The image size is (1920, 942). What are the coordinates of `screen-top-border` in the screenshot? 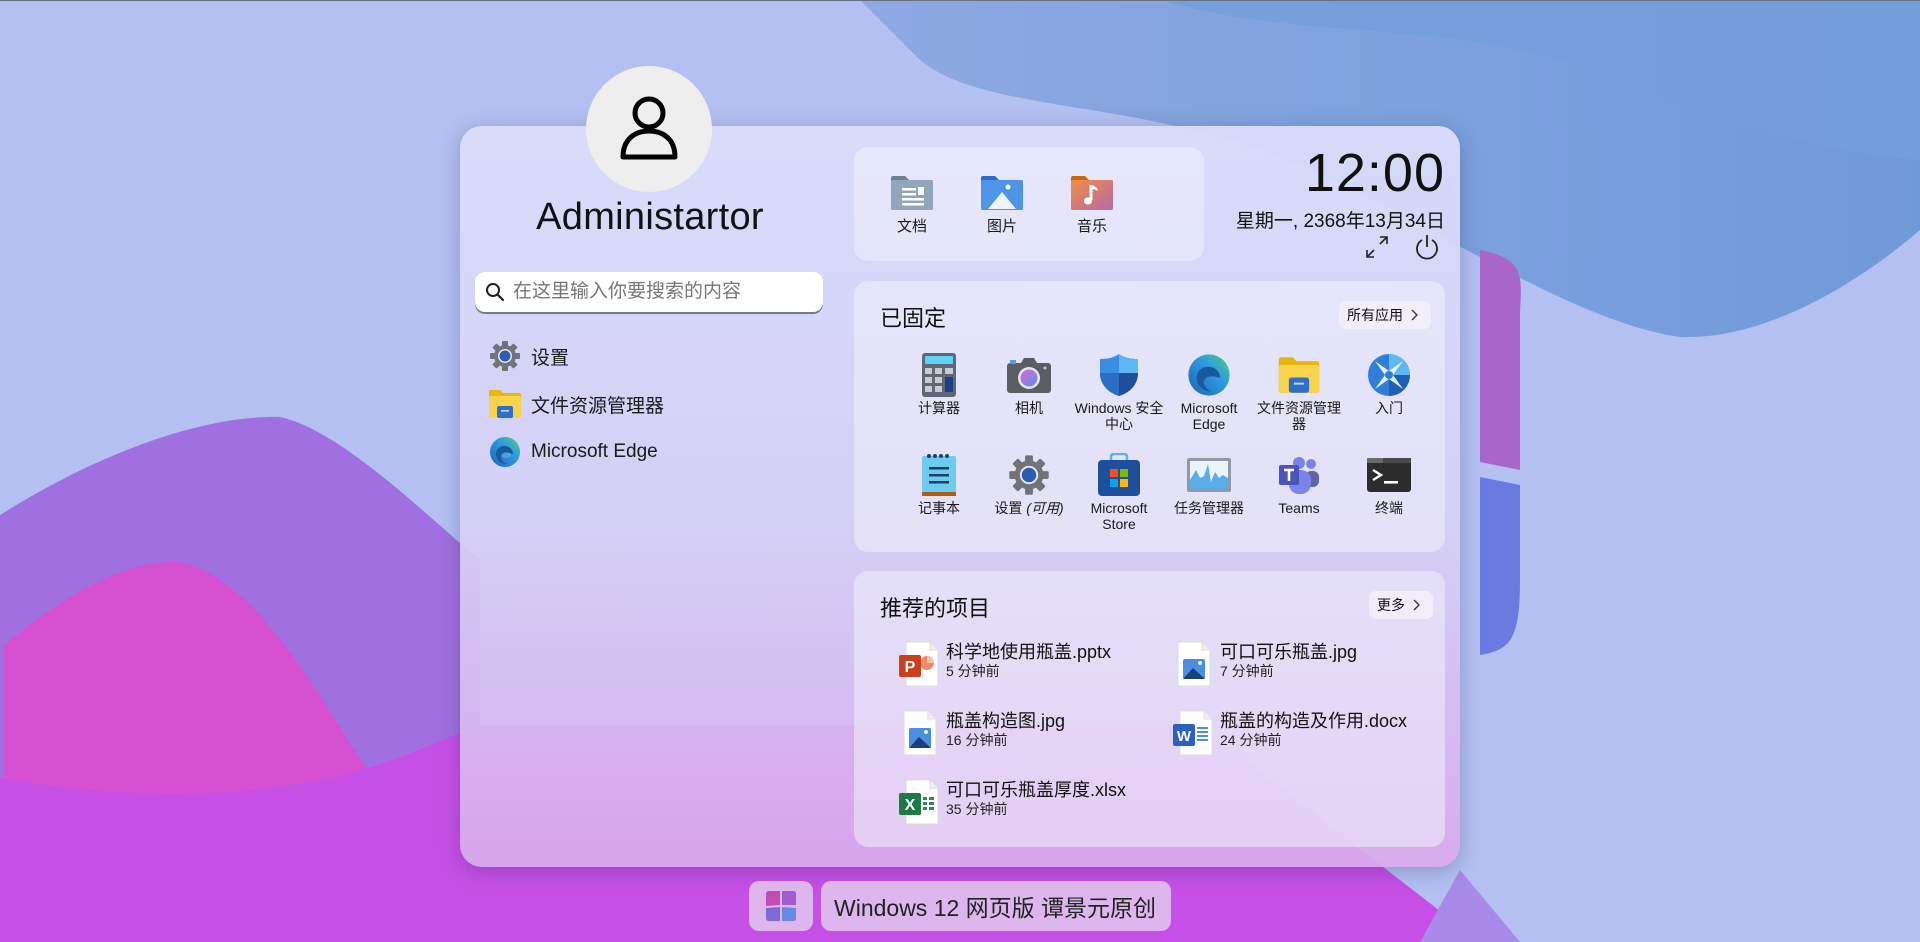 It's located at (960, 0).